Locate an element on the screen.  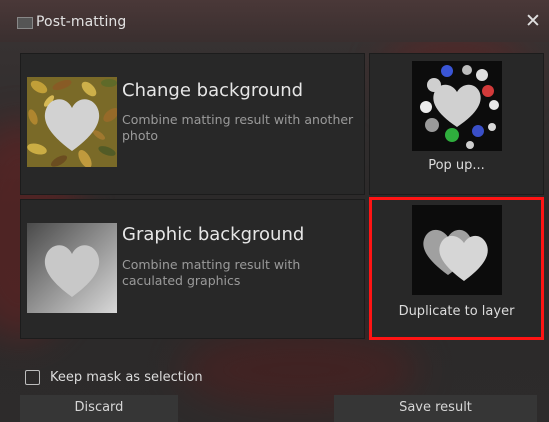
keep-mask-label: Keep mask as selection is located at coordinates (126, 377).